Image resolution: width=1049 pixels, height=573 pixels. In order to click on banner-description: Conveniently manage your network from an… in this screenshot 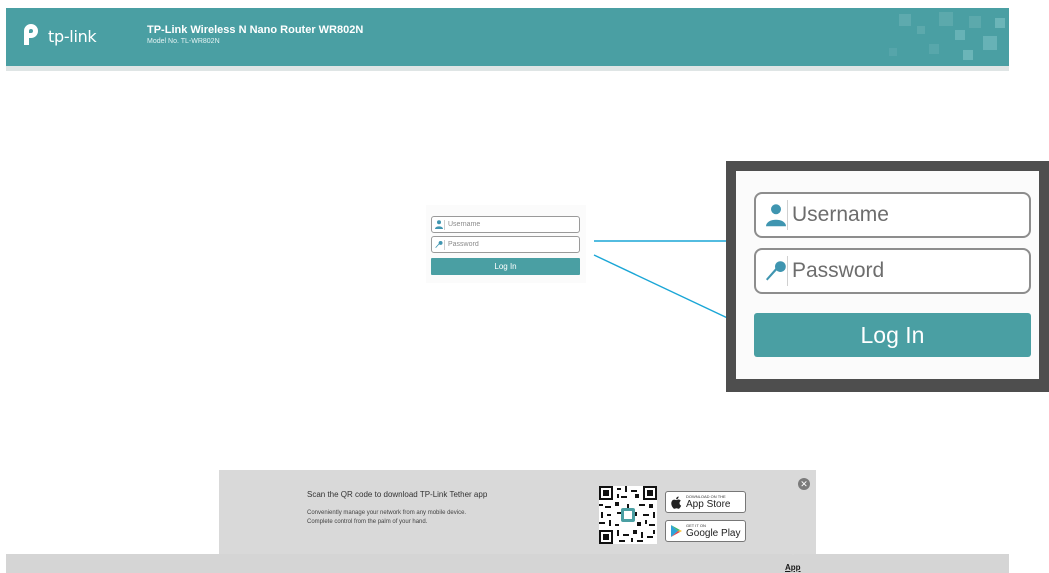, I will do `click(397, 518)`.